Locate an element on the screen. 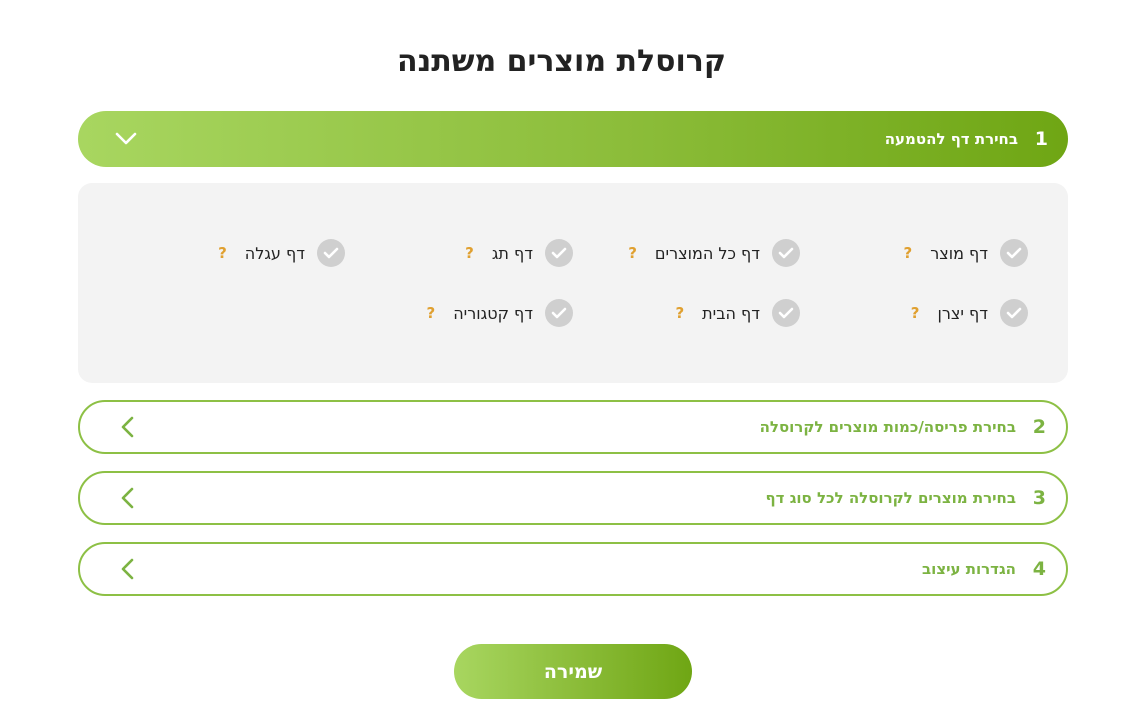  section-title: הגדרות עיצוב is located at coordinates (969, 568).